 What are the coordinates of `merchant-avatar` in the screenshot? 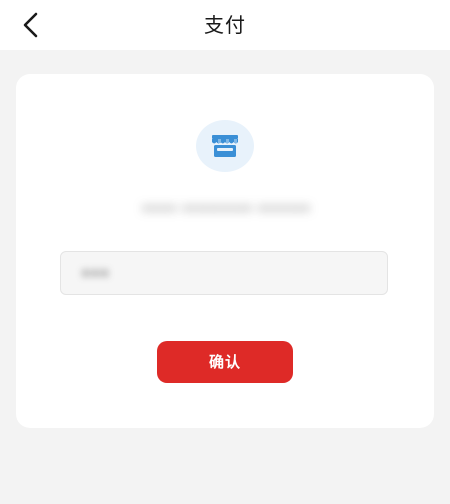 It's located at (225, 146).